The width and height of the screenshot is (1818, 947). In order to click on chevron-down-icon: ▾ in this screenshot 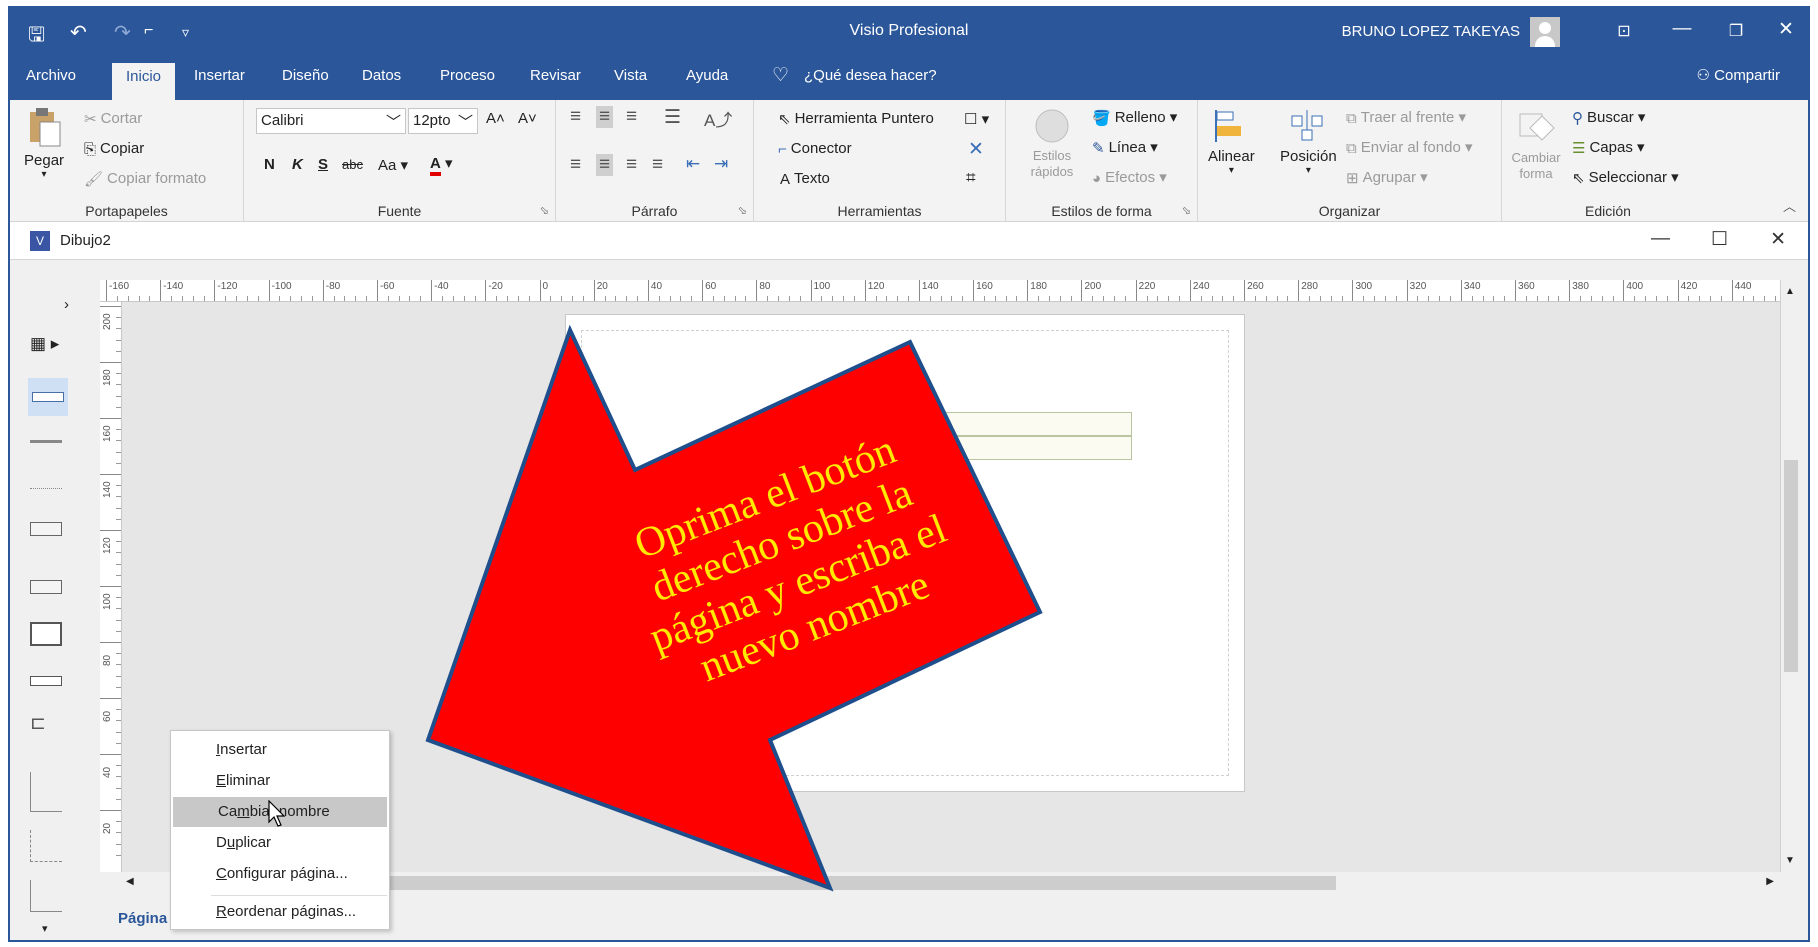, I will do `click(45, 928)`.